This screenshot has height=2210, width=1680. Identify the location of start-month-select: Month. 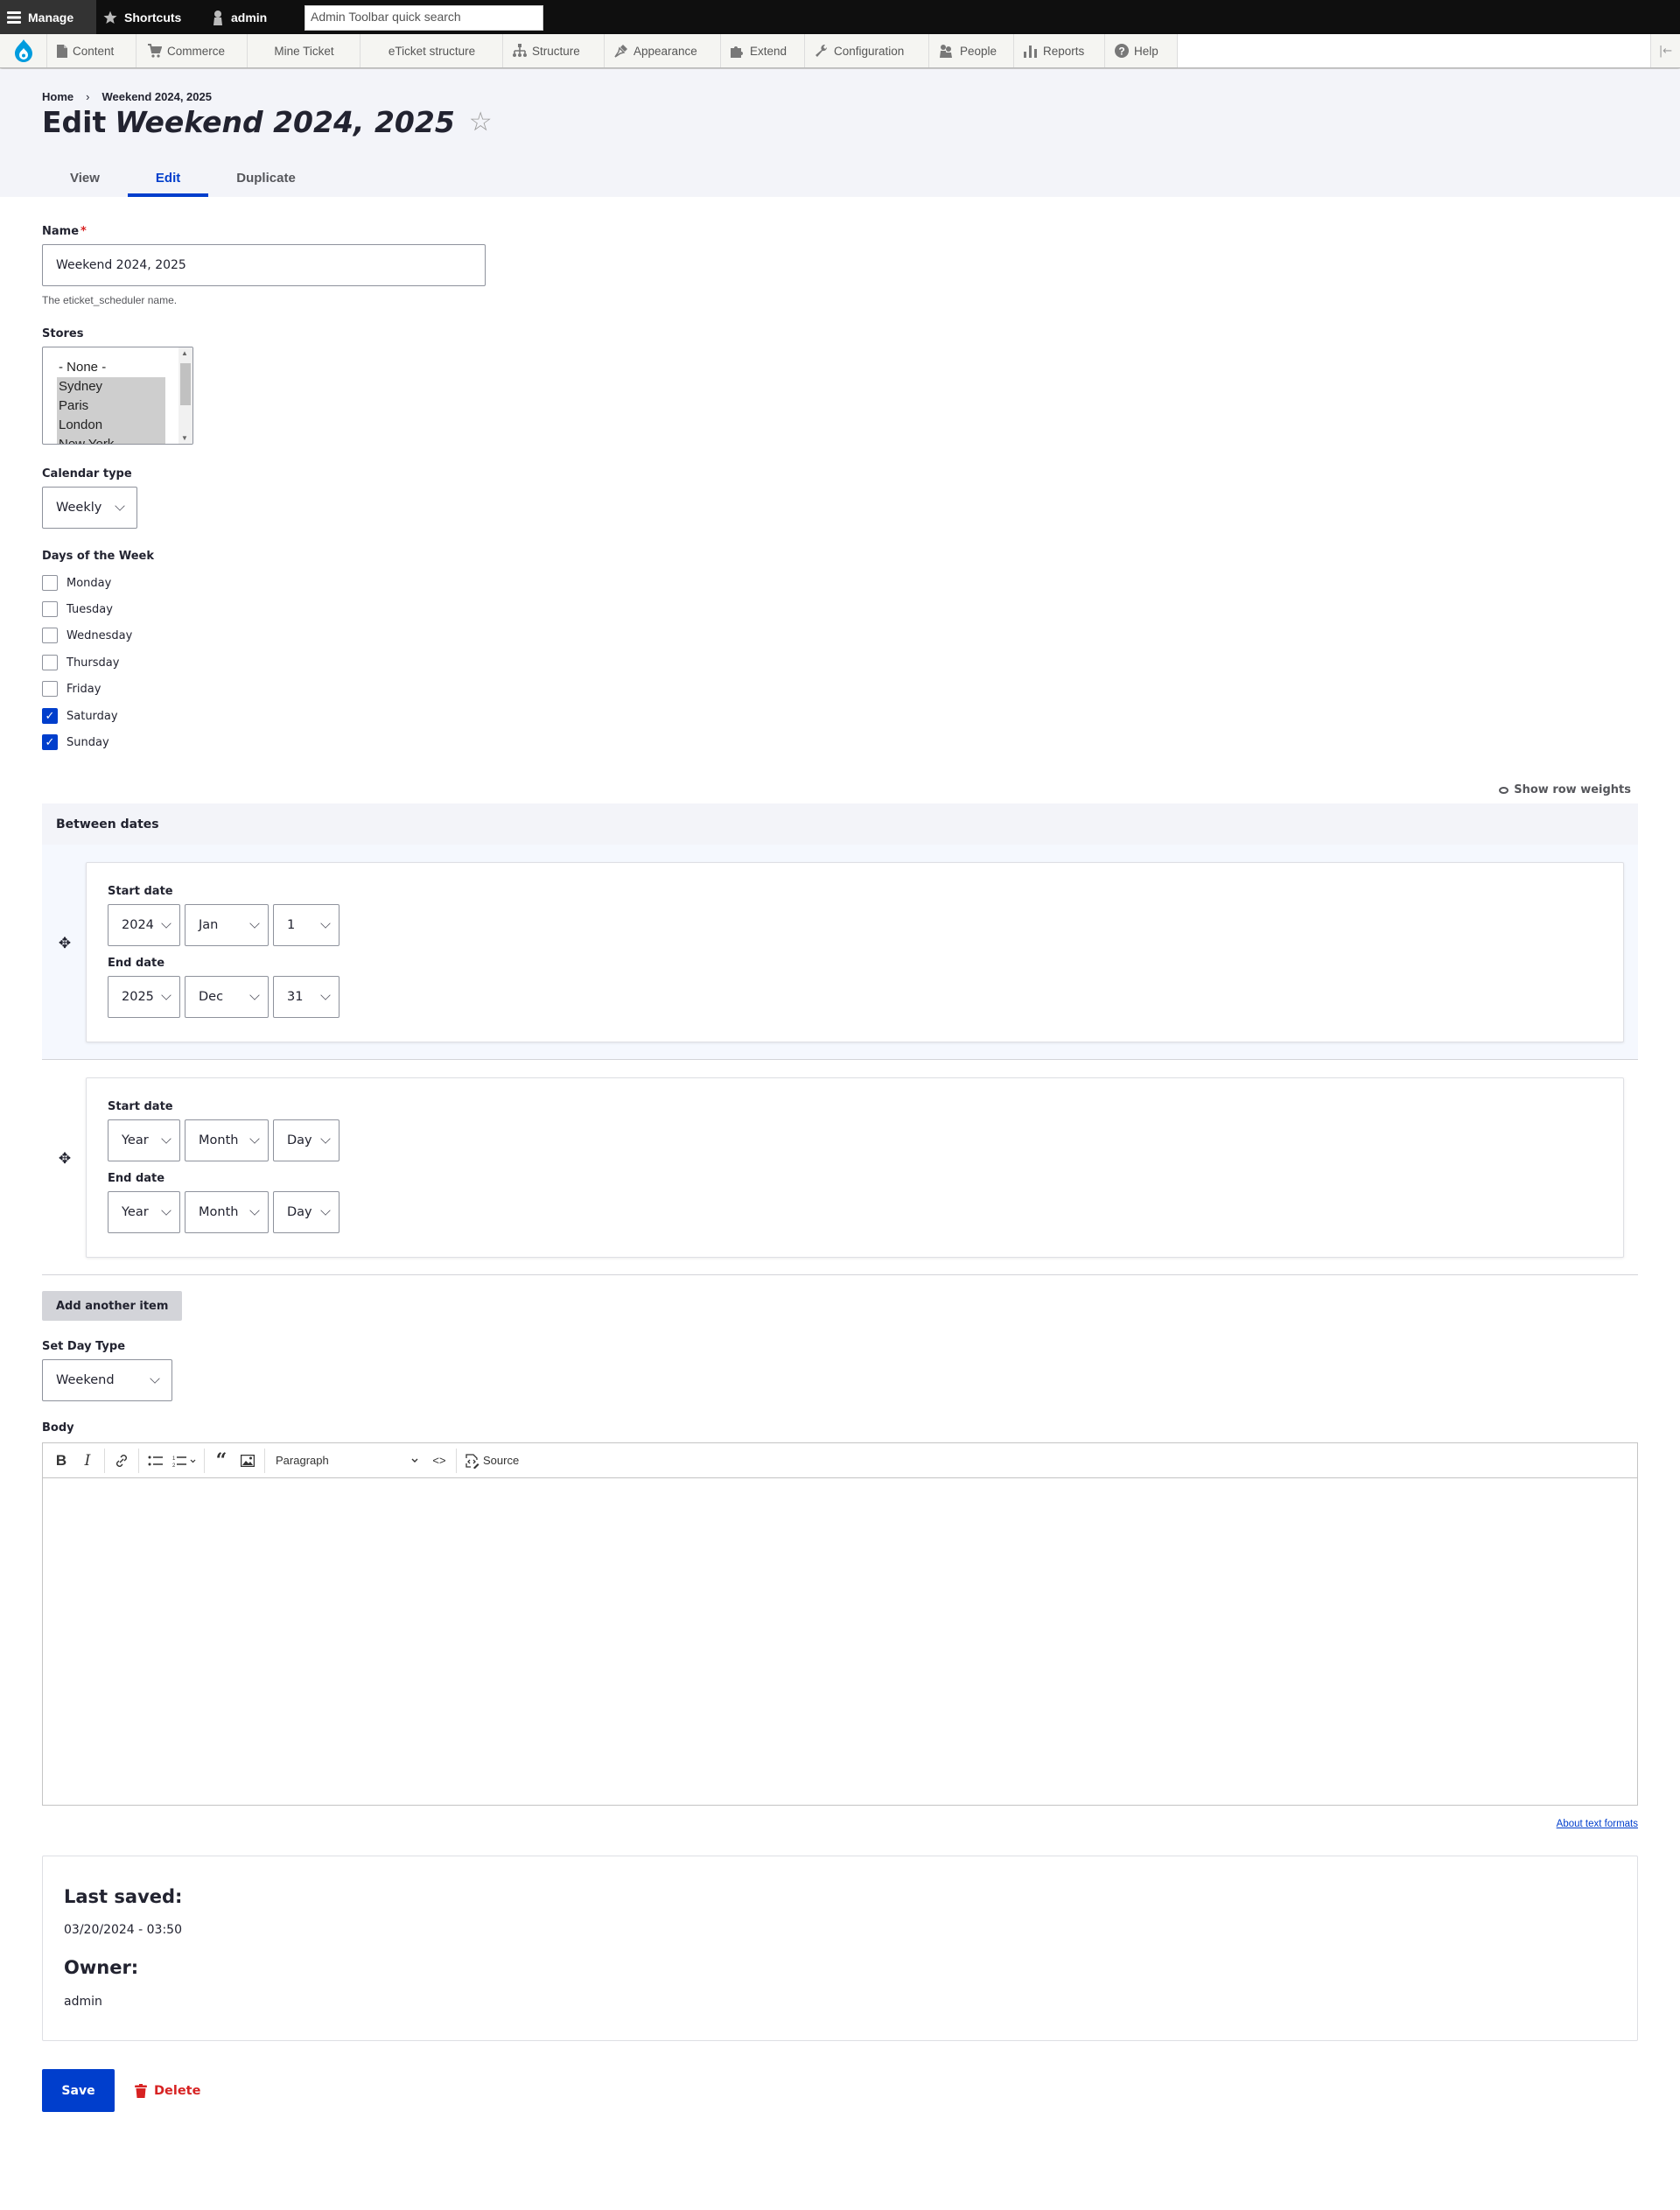
(227, 1140).